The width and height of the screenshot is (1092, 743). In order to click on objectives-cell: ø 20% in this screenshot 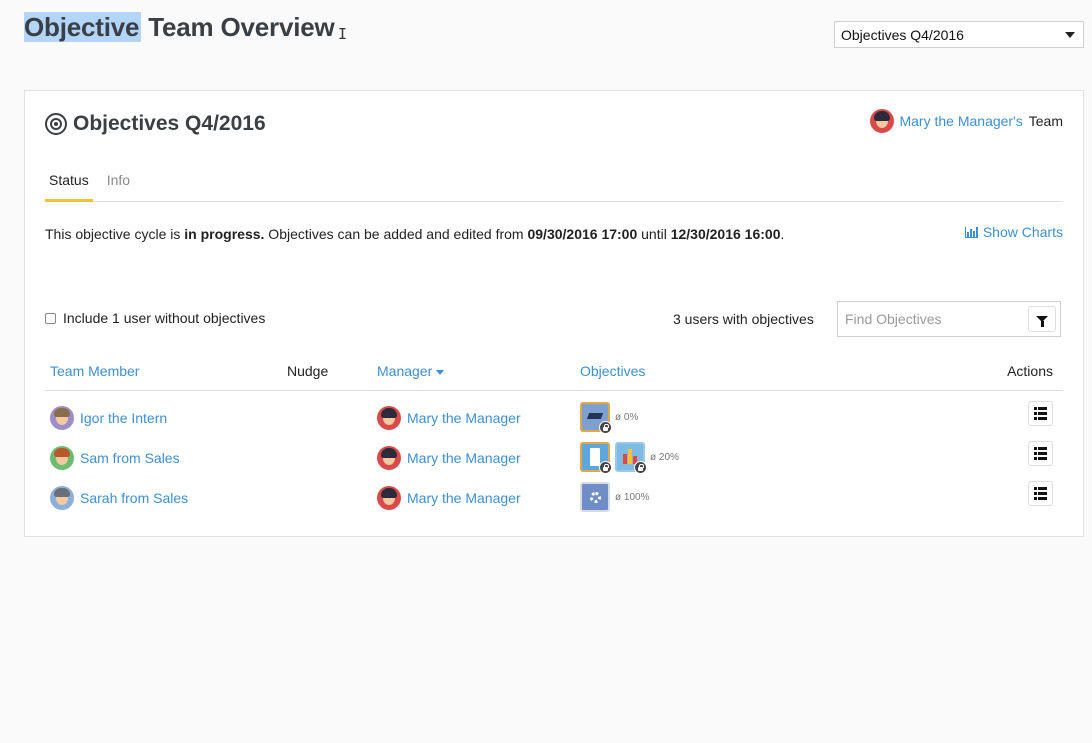, I will do `click(629, 458)`.